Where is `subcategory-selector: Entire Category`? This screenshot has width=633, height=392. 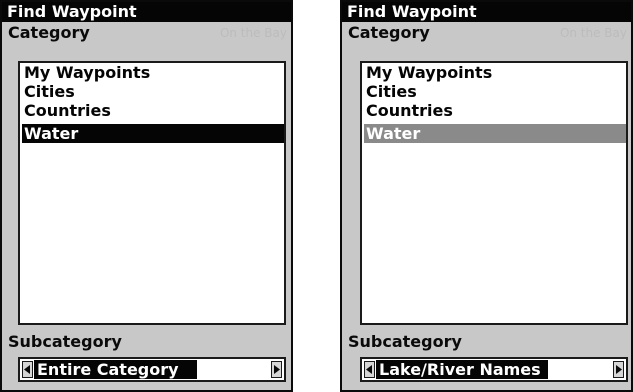 subcategory-selector: Entire Category is located at coordinates (152, 369).